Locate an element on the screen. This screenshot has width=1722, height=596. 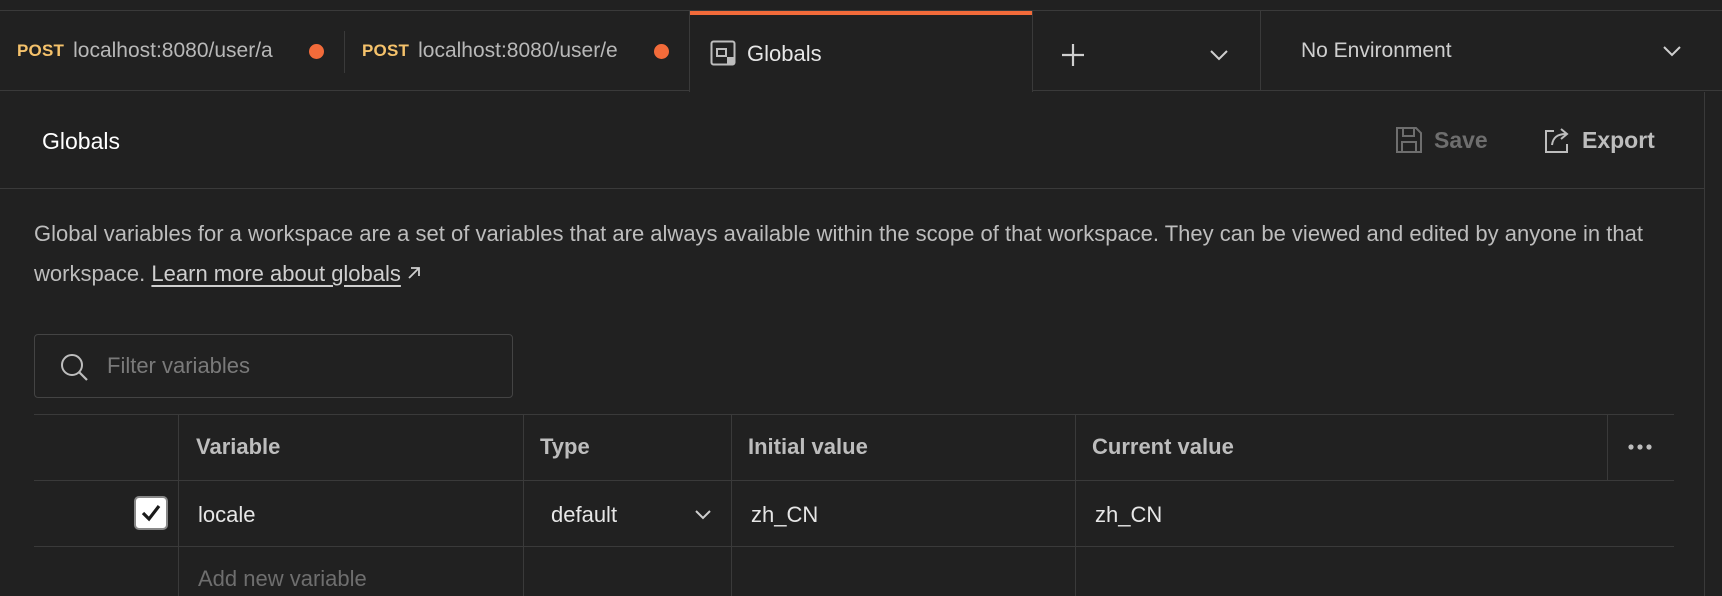
globals-icon is located at coordinates (723, 53).